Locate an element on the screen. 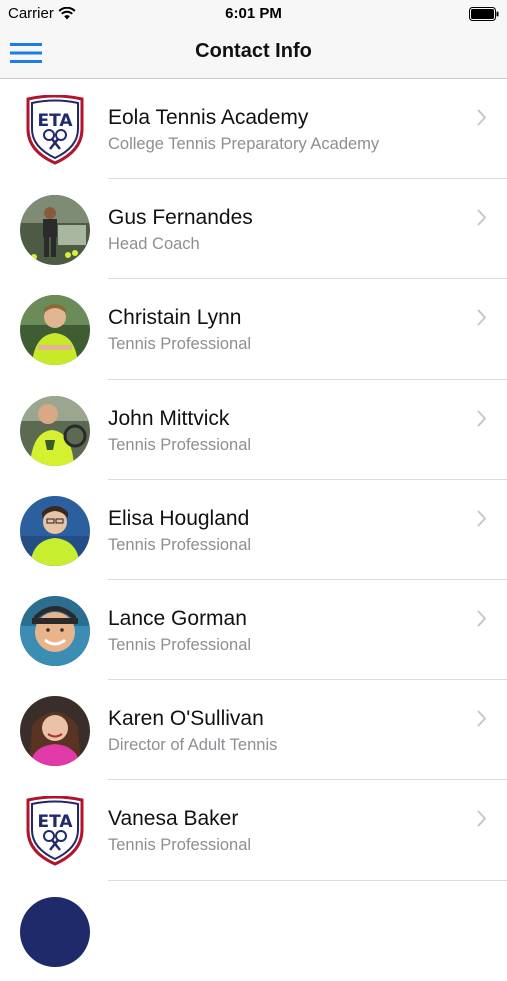 The image size is (507, 981). contact-name: Gus Fernandes is located at coordinates (180, 218).